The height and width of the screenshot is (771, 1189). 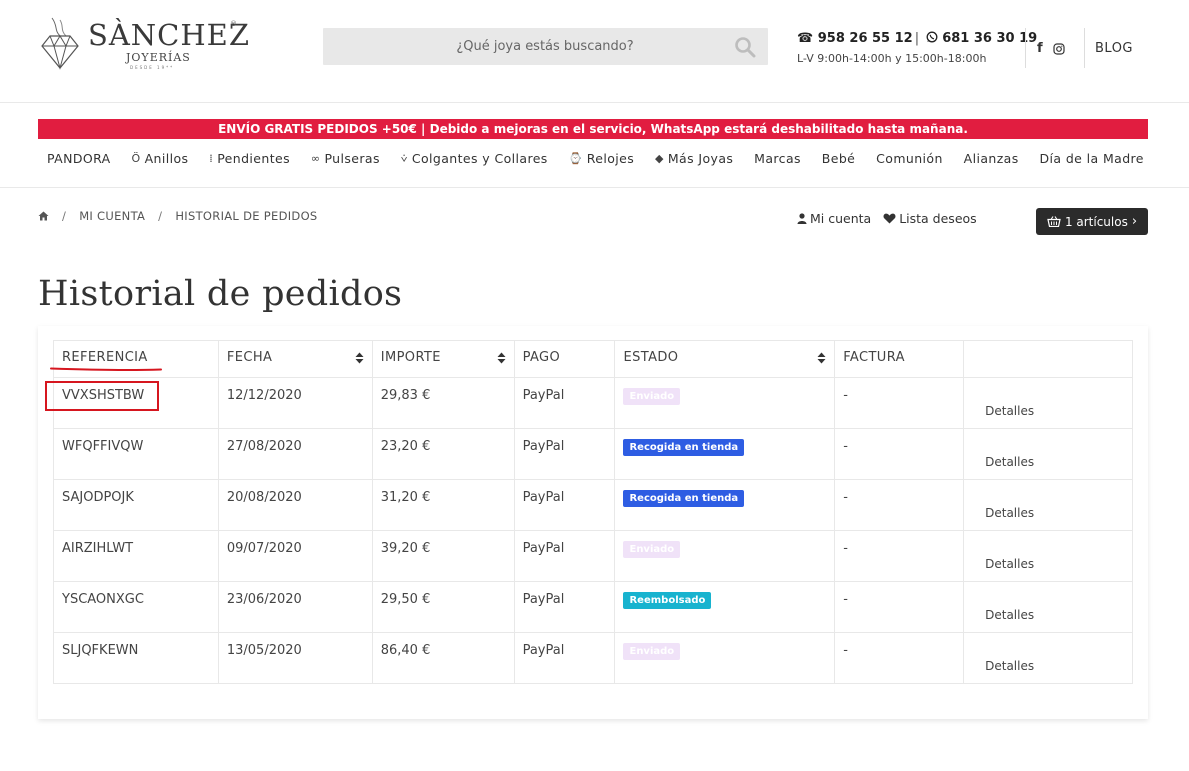 I want to click on blog-link: BLOG, so click(x=1114, y=48).